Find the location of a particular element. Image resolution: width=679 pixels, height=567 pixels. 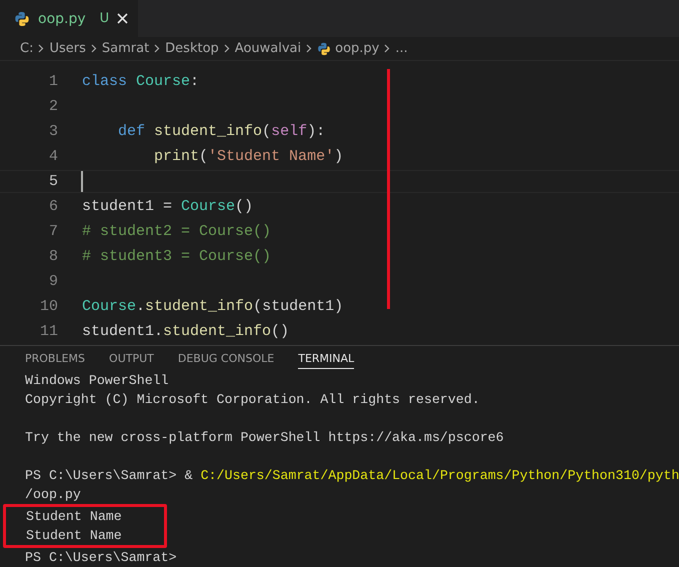

line-number: 10 is located at coordinates (48, 307).